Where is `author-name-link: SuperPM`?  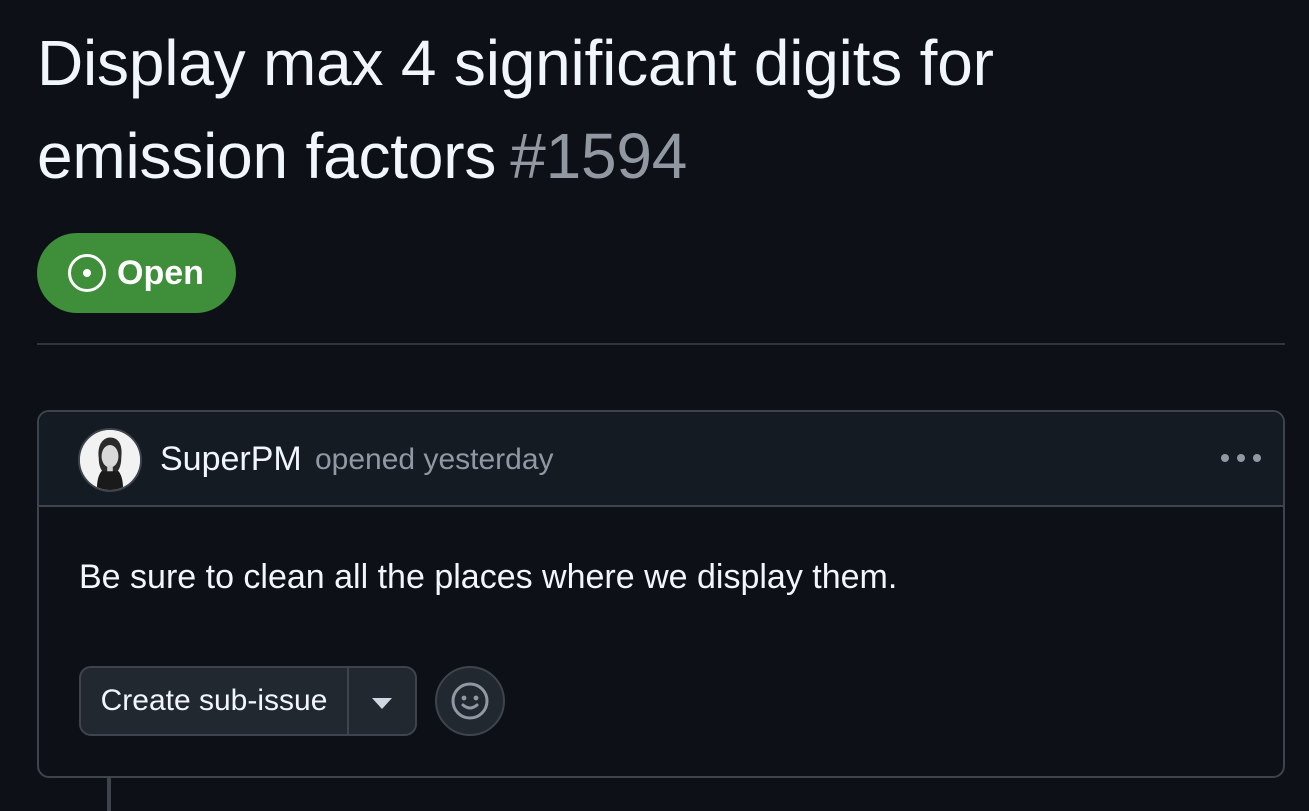 author-name-link: SuperPM is located at coordinates (231, 459).